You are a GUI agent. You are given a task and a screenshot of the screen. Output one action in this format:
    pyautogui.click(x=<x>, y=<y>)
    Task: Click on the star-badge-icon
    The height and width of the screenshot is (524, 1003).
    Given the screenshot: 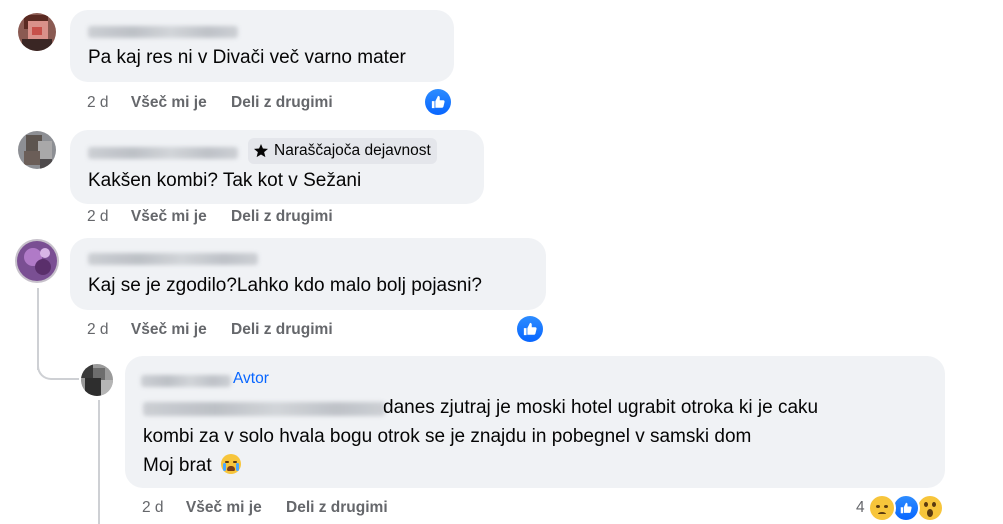 What is the action you would take?
    pyautogui.click(x=261, y=151)
    